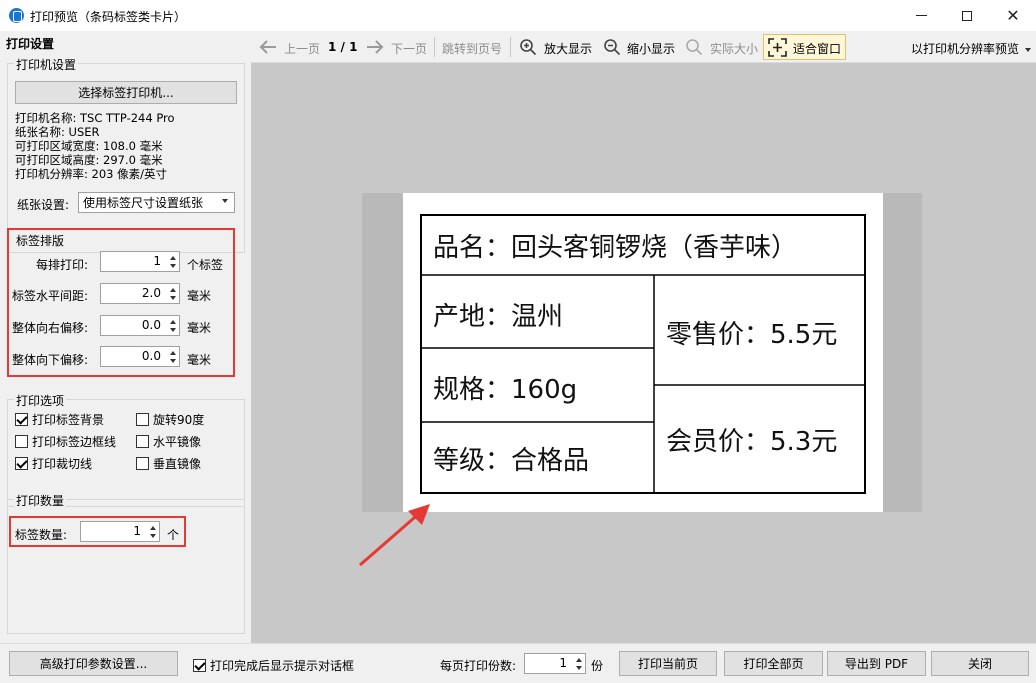 The image size is (1036, 683). I want to click on copies-stepper: 1, so click(555, 663).